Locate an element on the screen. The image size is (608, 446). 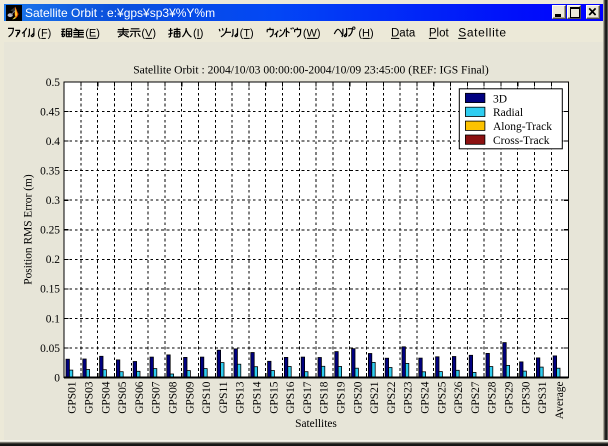
svg-text: GPS18 is located at coordinates (325, 397).